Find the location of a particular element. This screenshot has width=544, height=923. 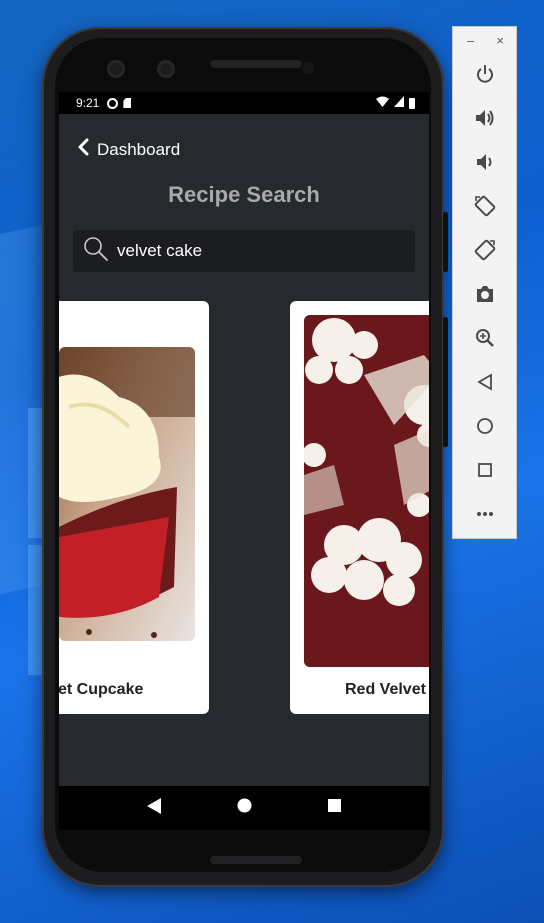

minimize-button: – is located at coordinates (470, 40).